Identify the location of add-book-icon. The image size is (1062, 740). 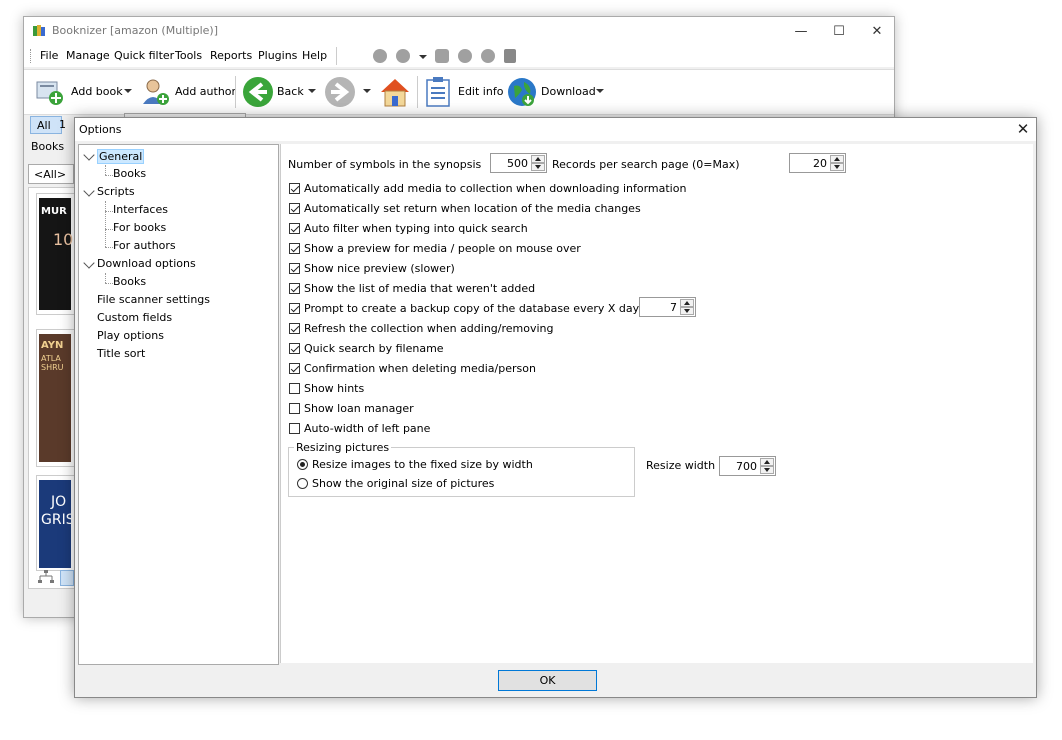
(50, 92).